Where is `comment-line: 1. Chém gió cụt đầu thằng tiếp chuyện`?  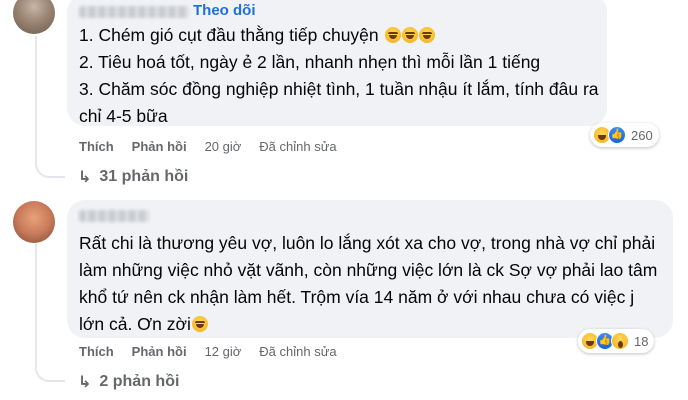 comment-line: 1. Chém gió cụt đầu thằng tiếp chuyện is located at coordinates (229, 35).